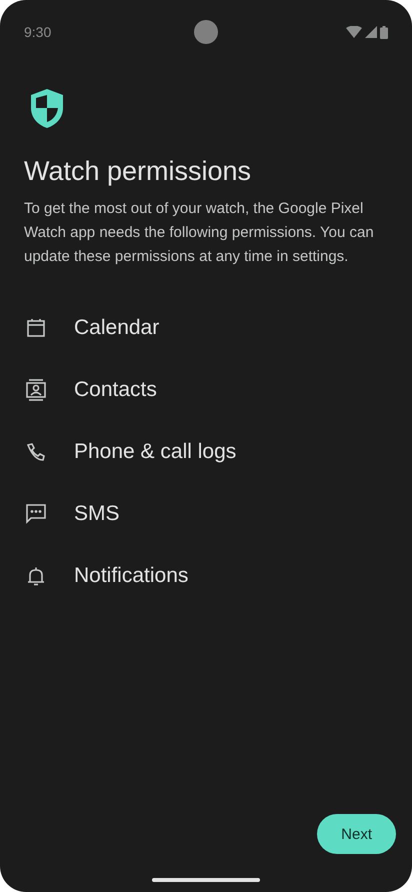  What do you see at coordinates (354, 32) in the screenshot?
I see `wifi-icon` at bounding box center [354, 32].